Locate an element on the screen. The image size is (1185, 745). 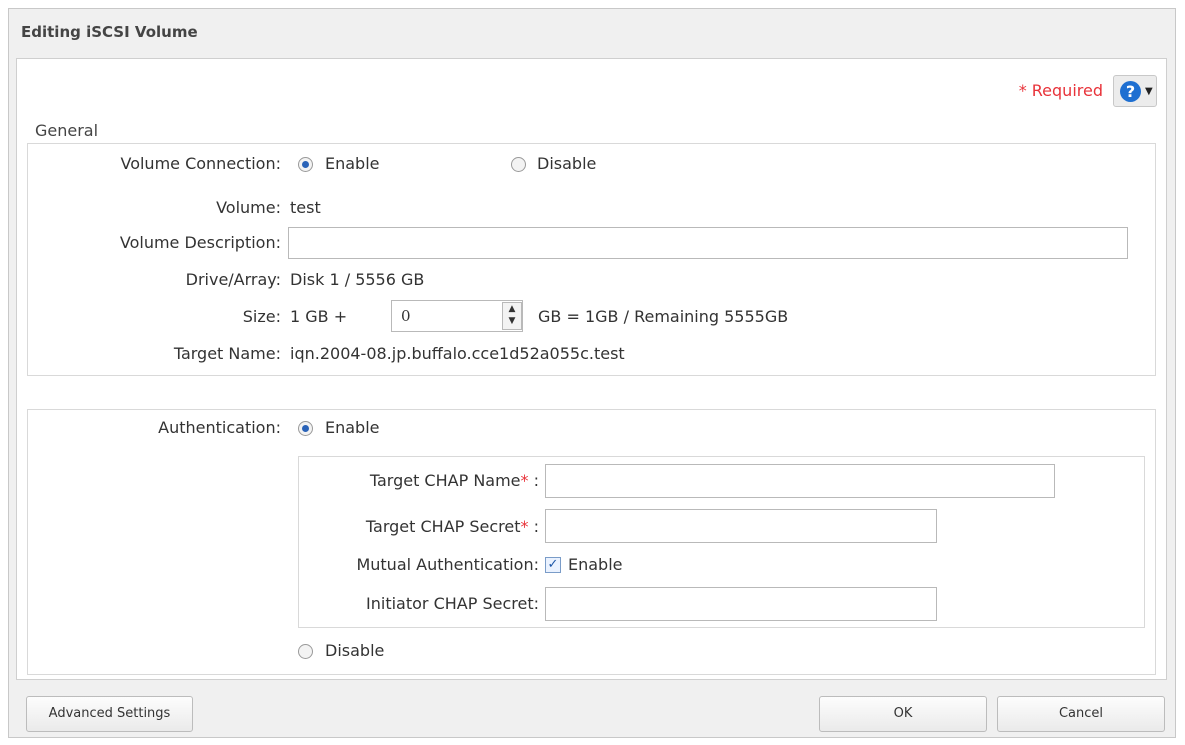
required-star: * is located at coordinates (1022, 90).